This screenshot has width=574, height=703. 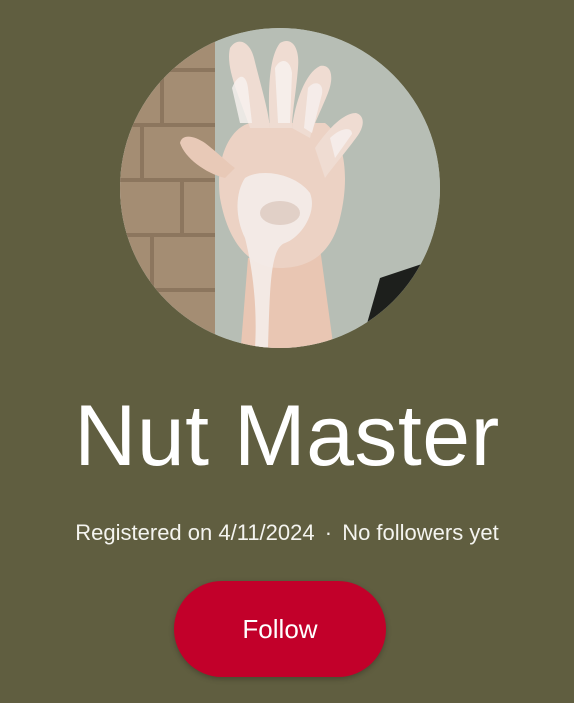 What do you see at coordinates (420, 532) in the screenshot?
I see `followers-count: No followers yet` at bounding box center [420, 532].